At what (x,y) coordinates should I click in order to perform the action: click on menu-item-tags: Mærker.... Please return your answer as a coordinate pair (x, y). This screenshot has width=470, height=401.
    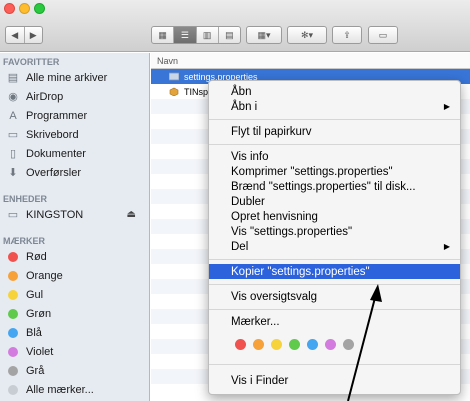
    Looking at the image, I should click on (334, 321).